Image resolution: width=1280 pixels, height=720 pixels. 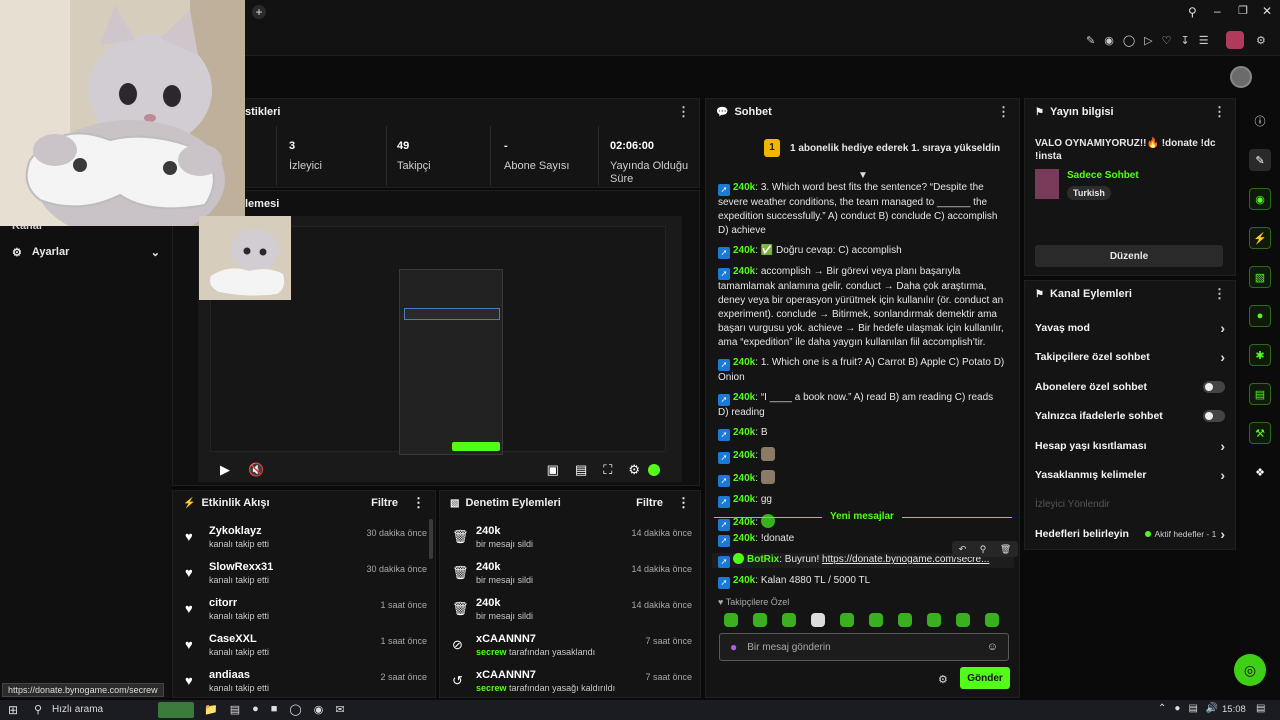 I want to click on notification-icon: ▤, so click(x=1260, y=708).